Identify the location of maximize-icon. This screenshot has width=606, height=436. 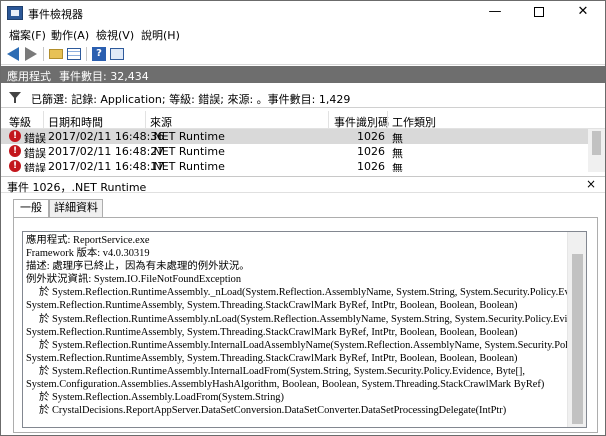
(539, 11).